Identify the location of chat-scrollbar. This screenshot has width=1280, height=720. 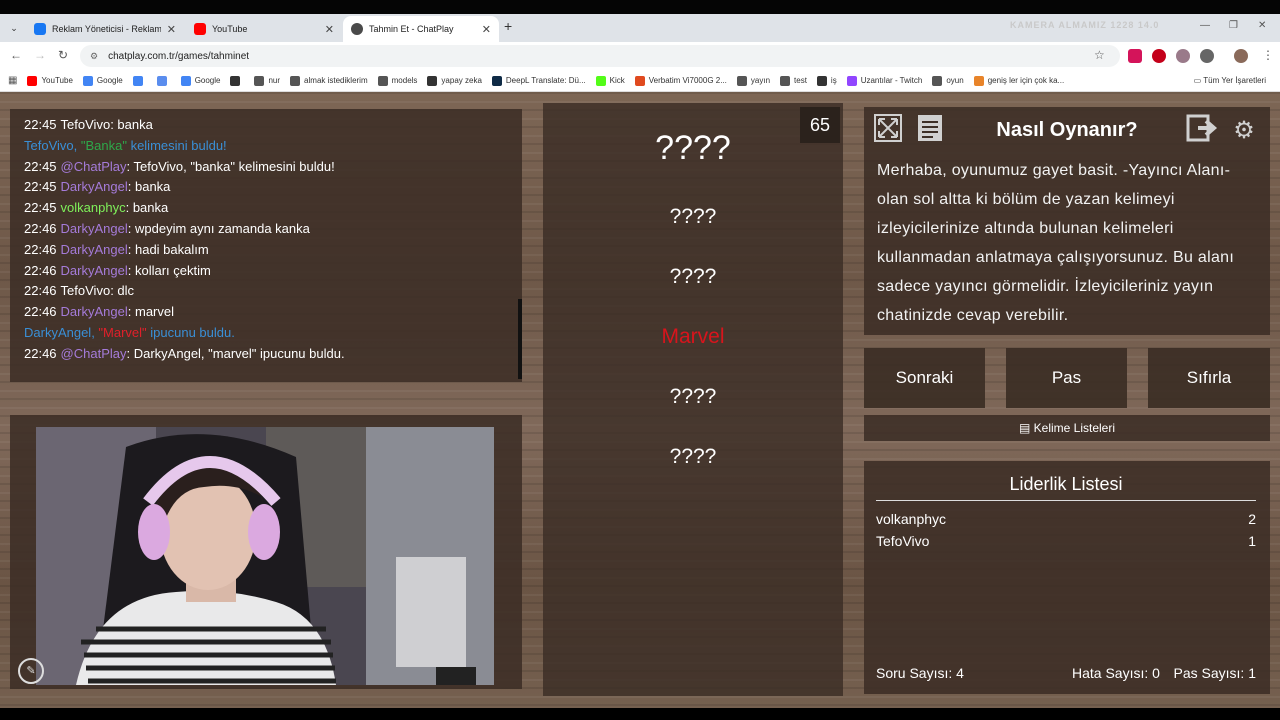
(520, 339).